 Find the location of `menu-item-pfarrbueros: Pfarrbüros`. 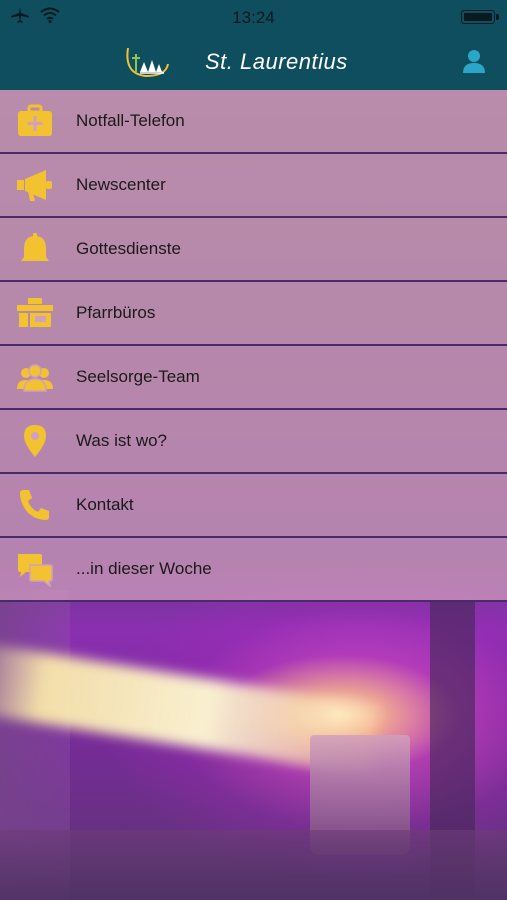

menu-item-pfarrbueros: Pfarrbüros is located at coordinates (253, 314).